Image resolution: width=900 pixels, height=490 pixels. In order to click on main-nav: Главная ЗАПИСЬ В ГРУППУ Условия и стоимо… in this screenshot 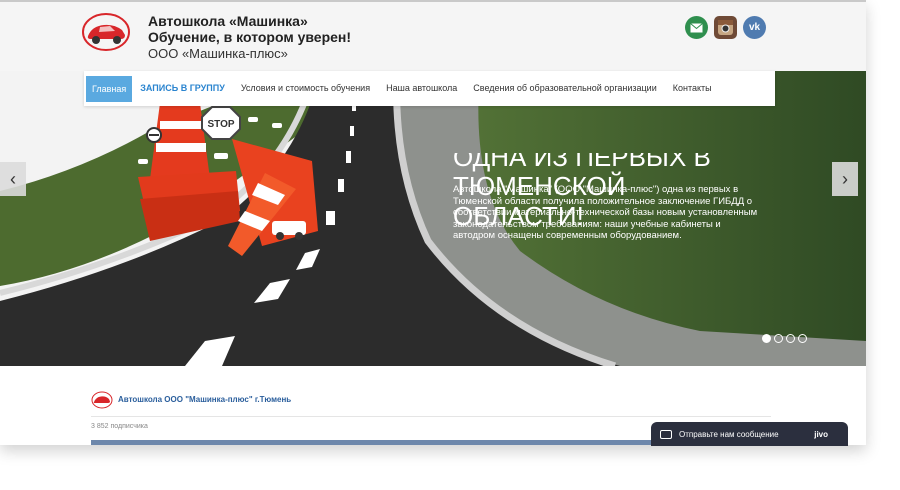, I will do `click(429, 88)`.